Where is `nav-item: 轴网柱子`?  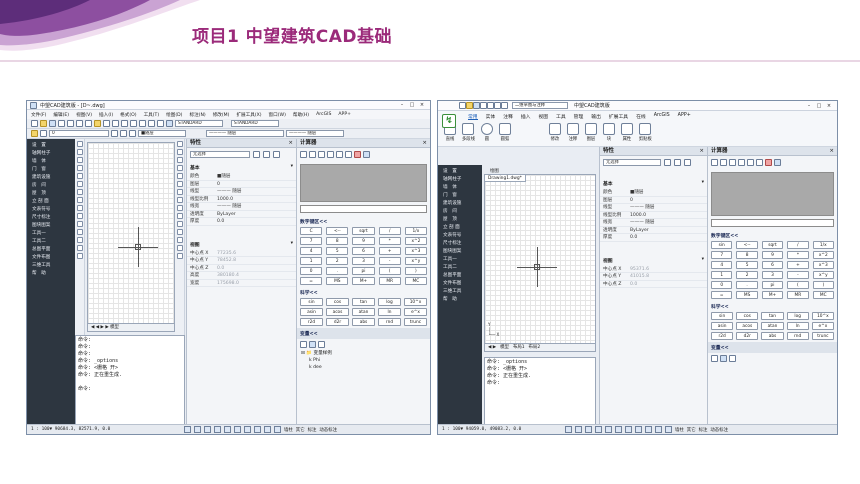
nav-item: 轴网柱子 is located at coordinates (51, 154).